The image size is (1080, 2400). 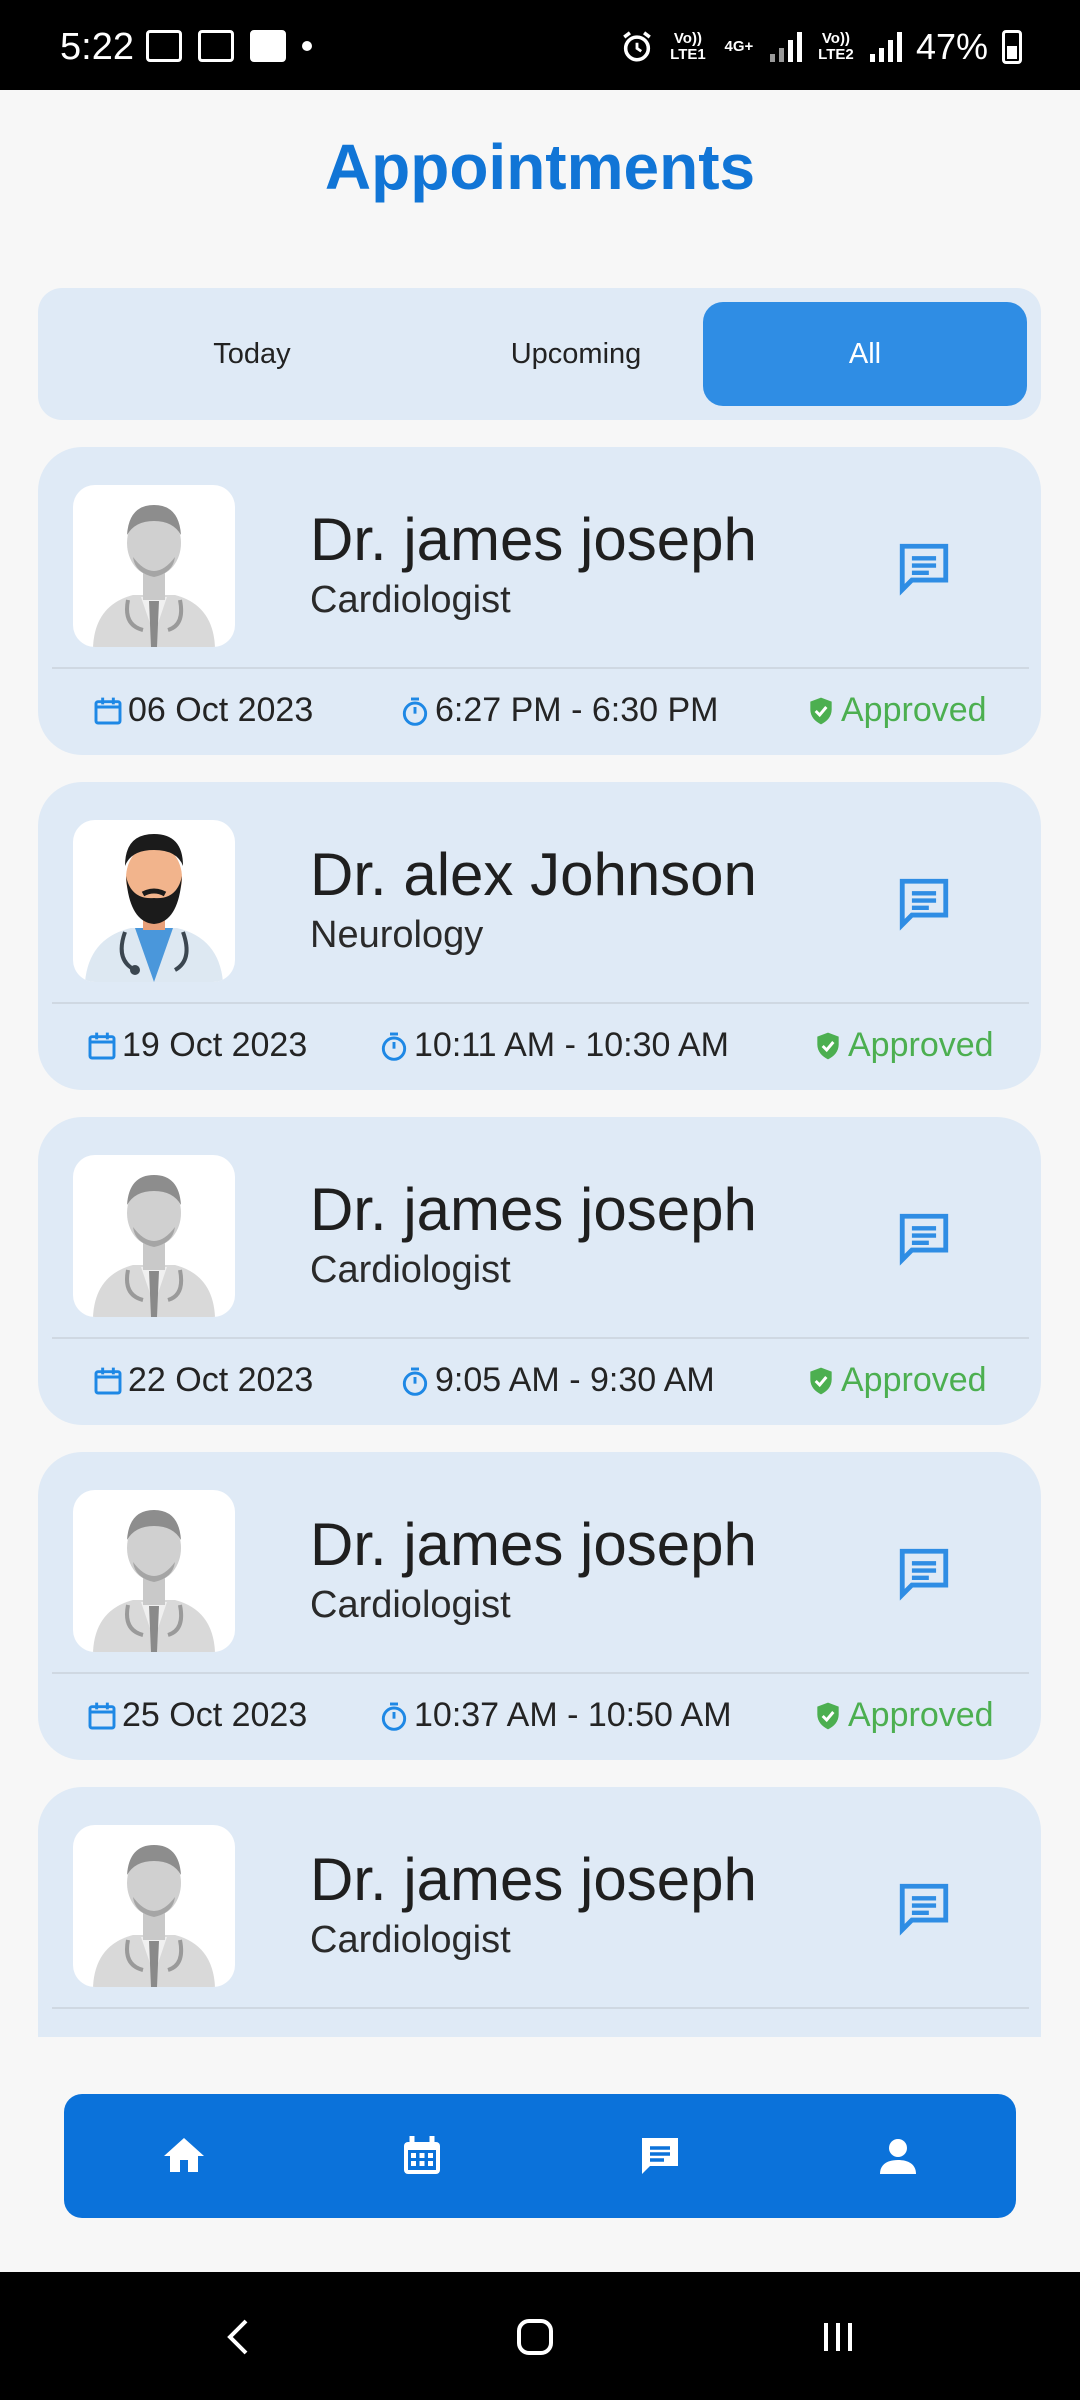 I want to click on alarm-icon, so click(x=637, y=46).